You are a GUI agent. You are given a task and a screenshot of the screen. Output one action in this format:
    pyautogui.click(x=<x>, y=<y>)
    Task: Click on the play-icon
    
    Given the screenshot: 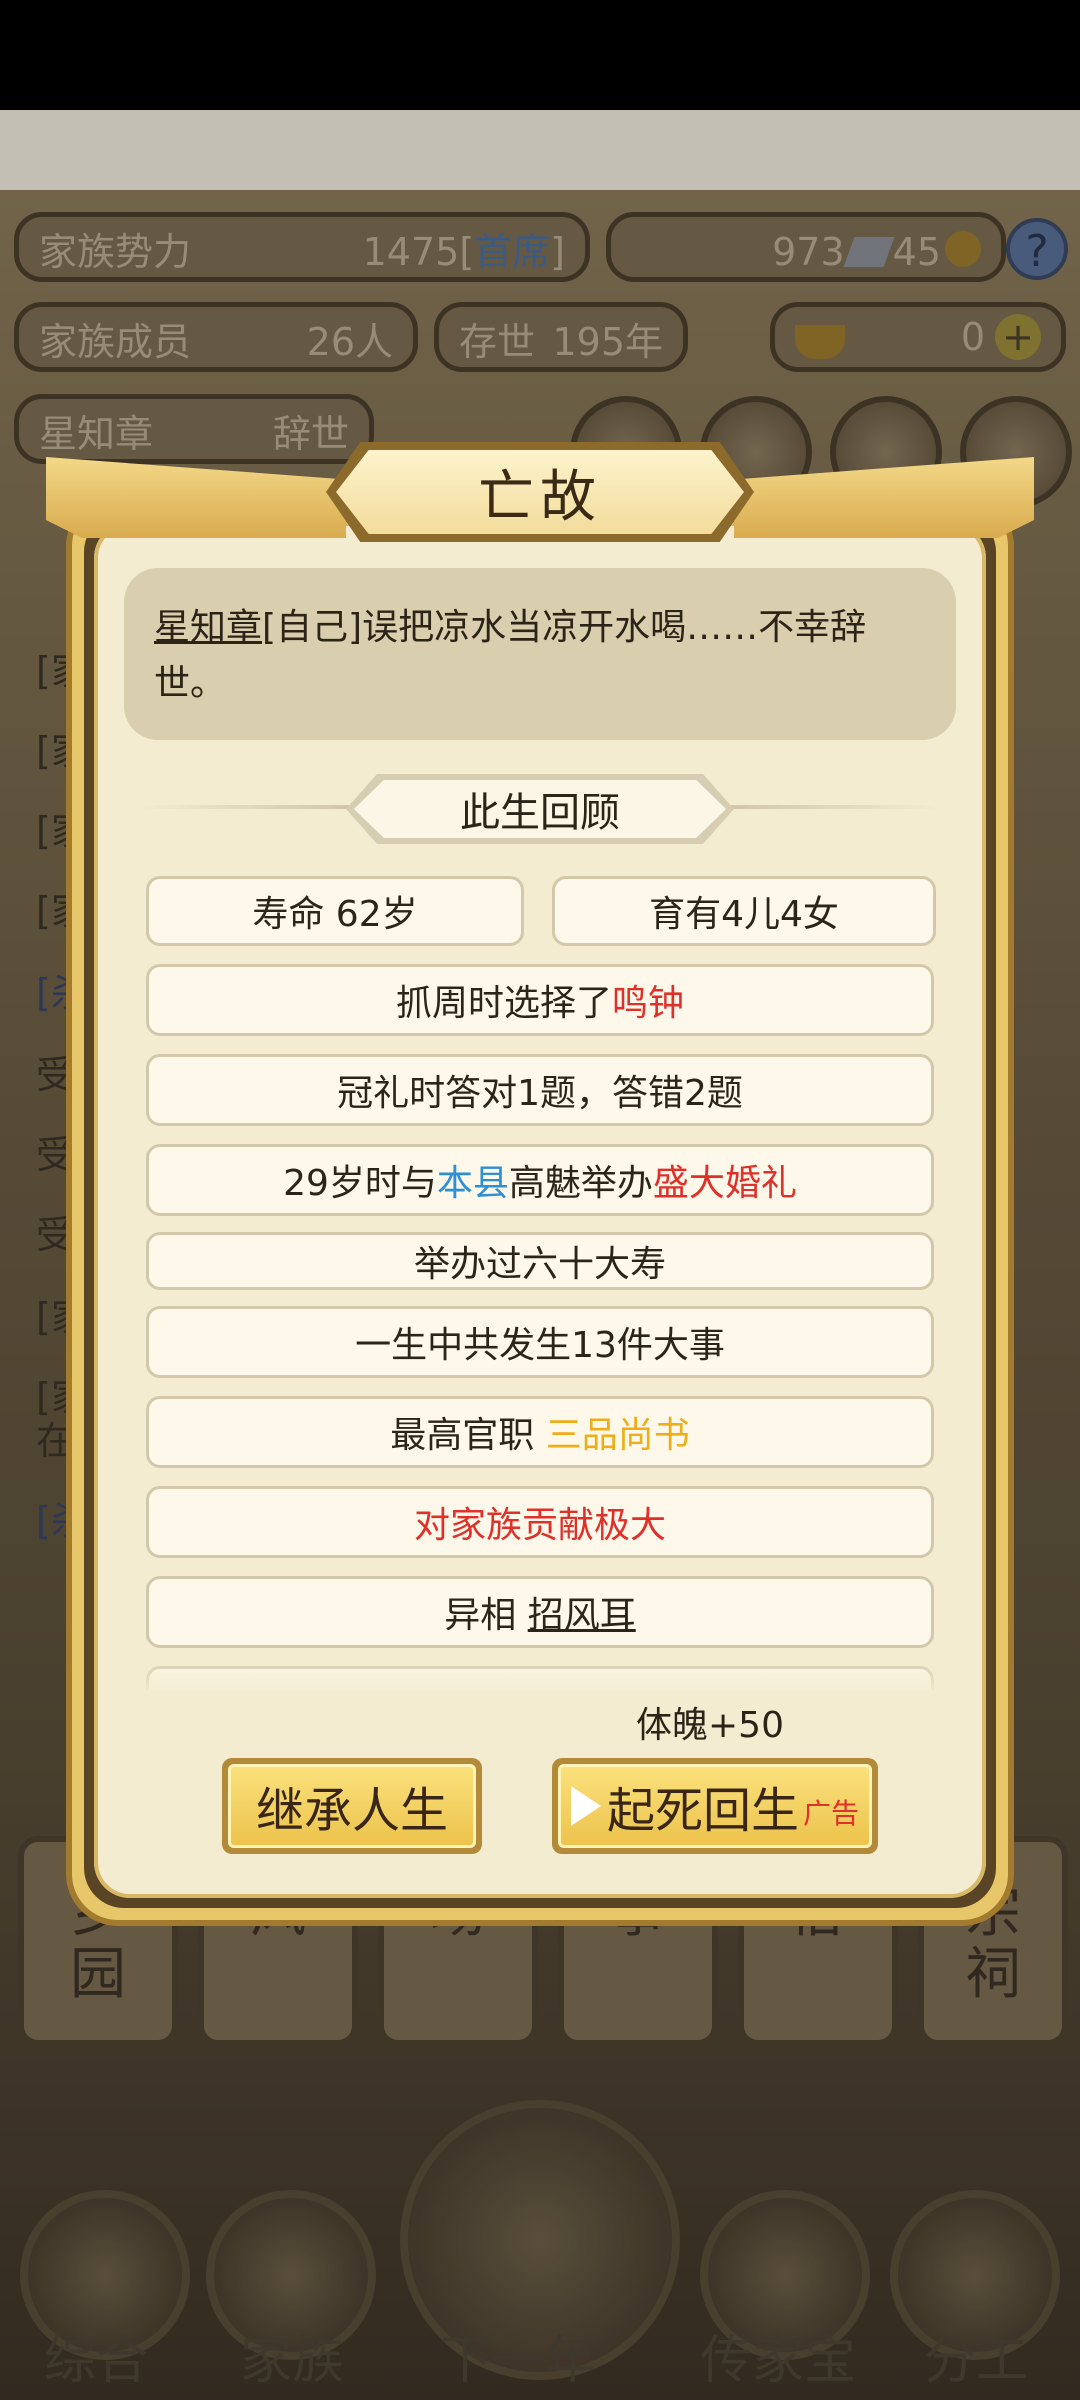 What is the action you would take?
    pyautogui.click(x=585, y=1806)
    